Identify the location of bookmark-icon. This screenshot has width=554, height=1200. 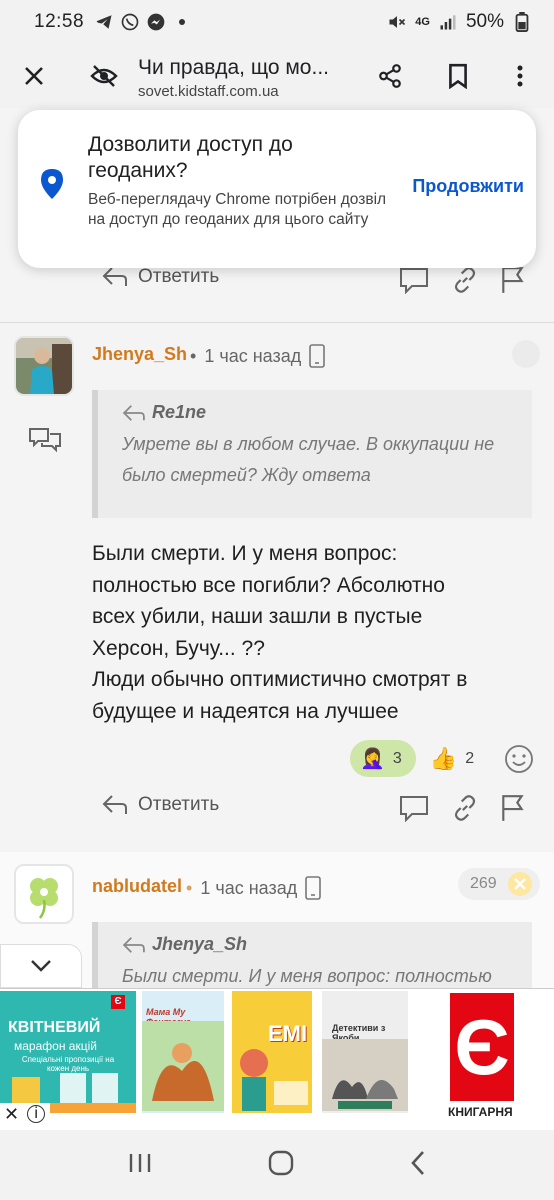
(458, 76).